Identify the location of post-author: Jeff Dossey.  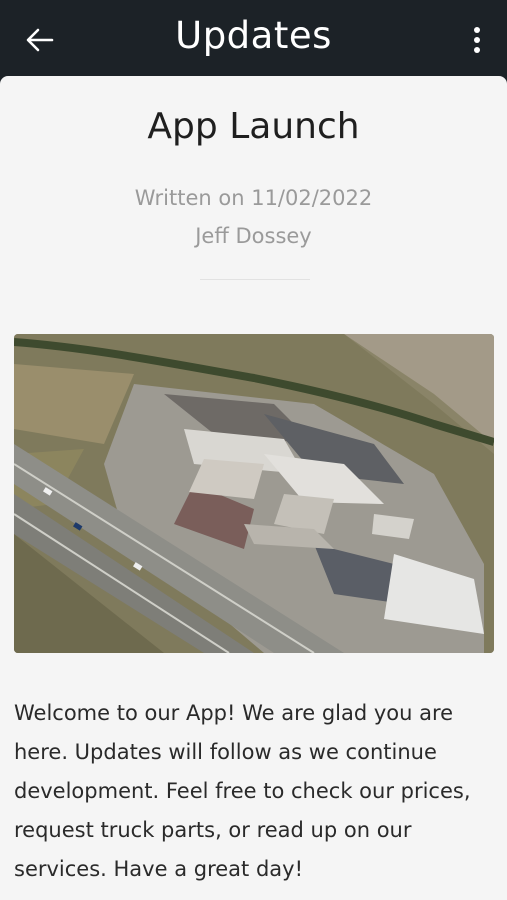
(253, 236).